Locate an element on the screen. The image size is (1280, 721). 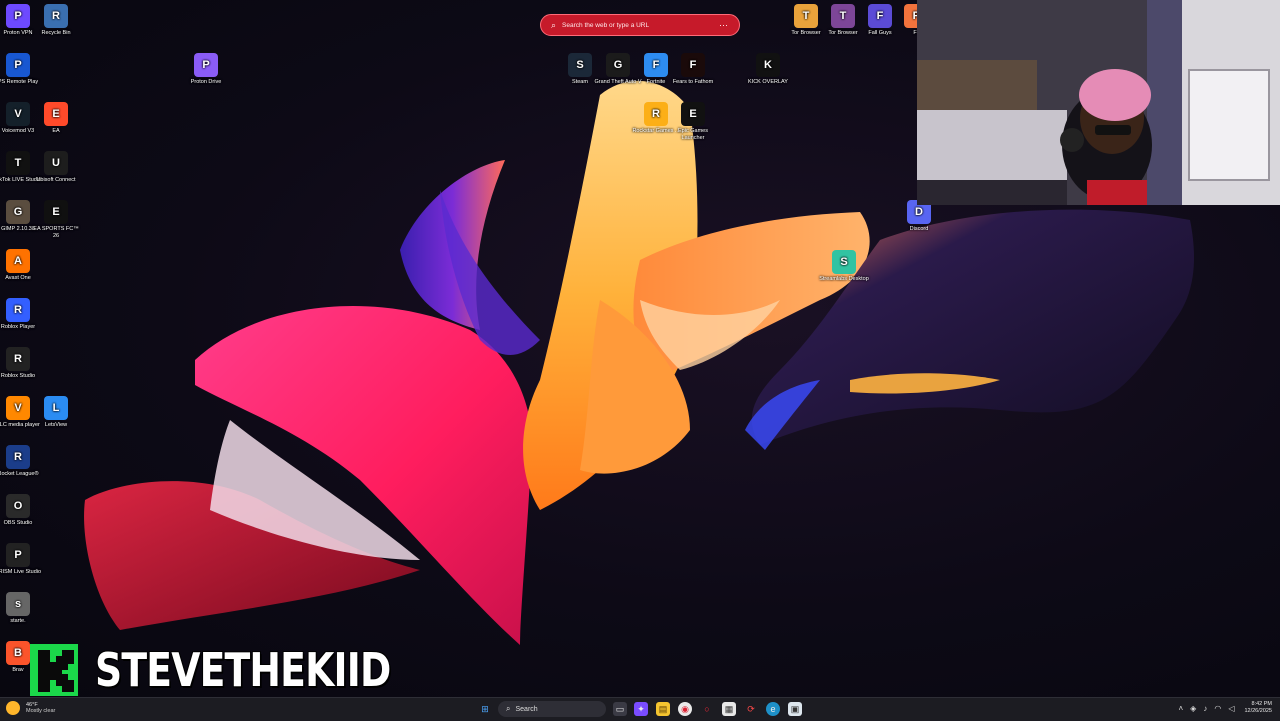
desktop-icon: P PRISM Live Studio is located at coordinates (22, 559).